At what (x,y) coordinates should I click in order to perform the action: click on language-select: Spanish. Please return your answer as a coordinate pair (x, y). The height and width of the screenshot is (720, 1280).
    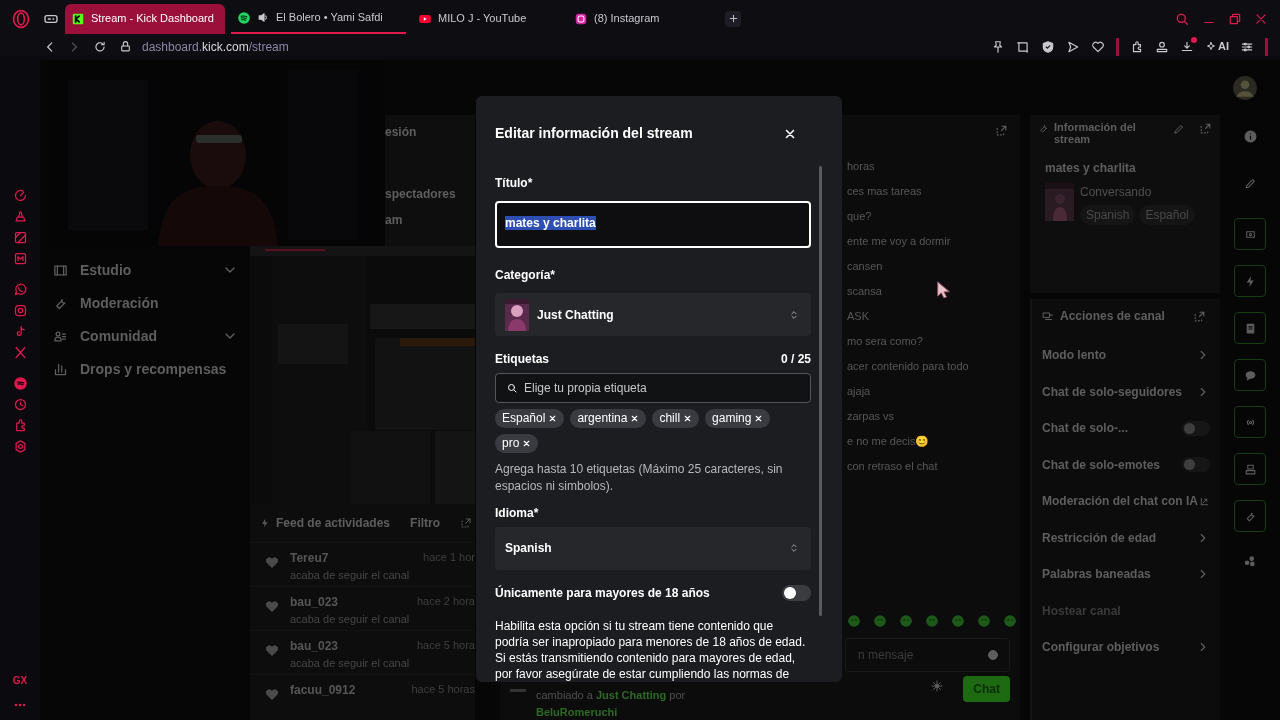
    Looking at the image, I should click on (653, 548).